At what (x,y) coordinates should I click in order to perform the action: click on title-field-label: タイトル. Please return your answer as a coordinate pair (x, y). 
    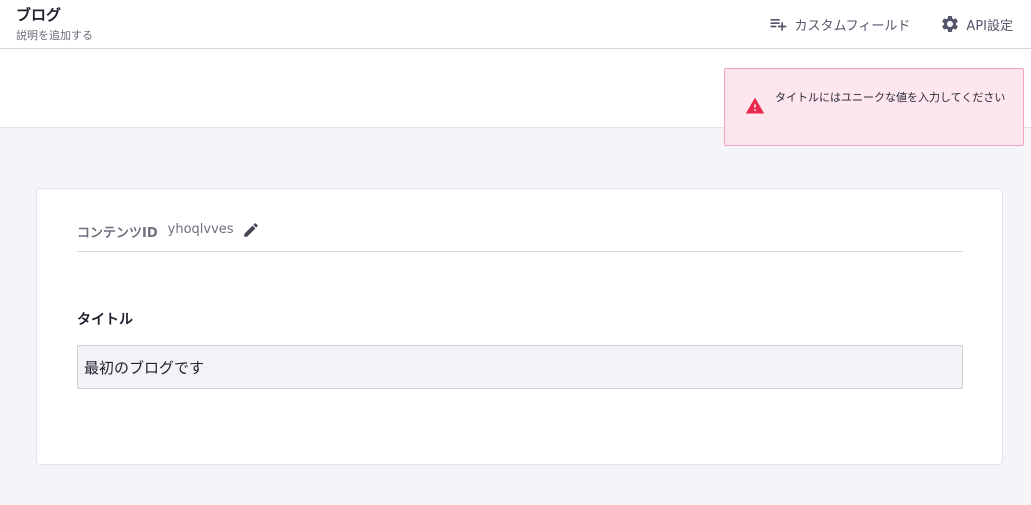
    Looking at the image, I should click on (105, 320).